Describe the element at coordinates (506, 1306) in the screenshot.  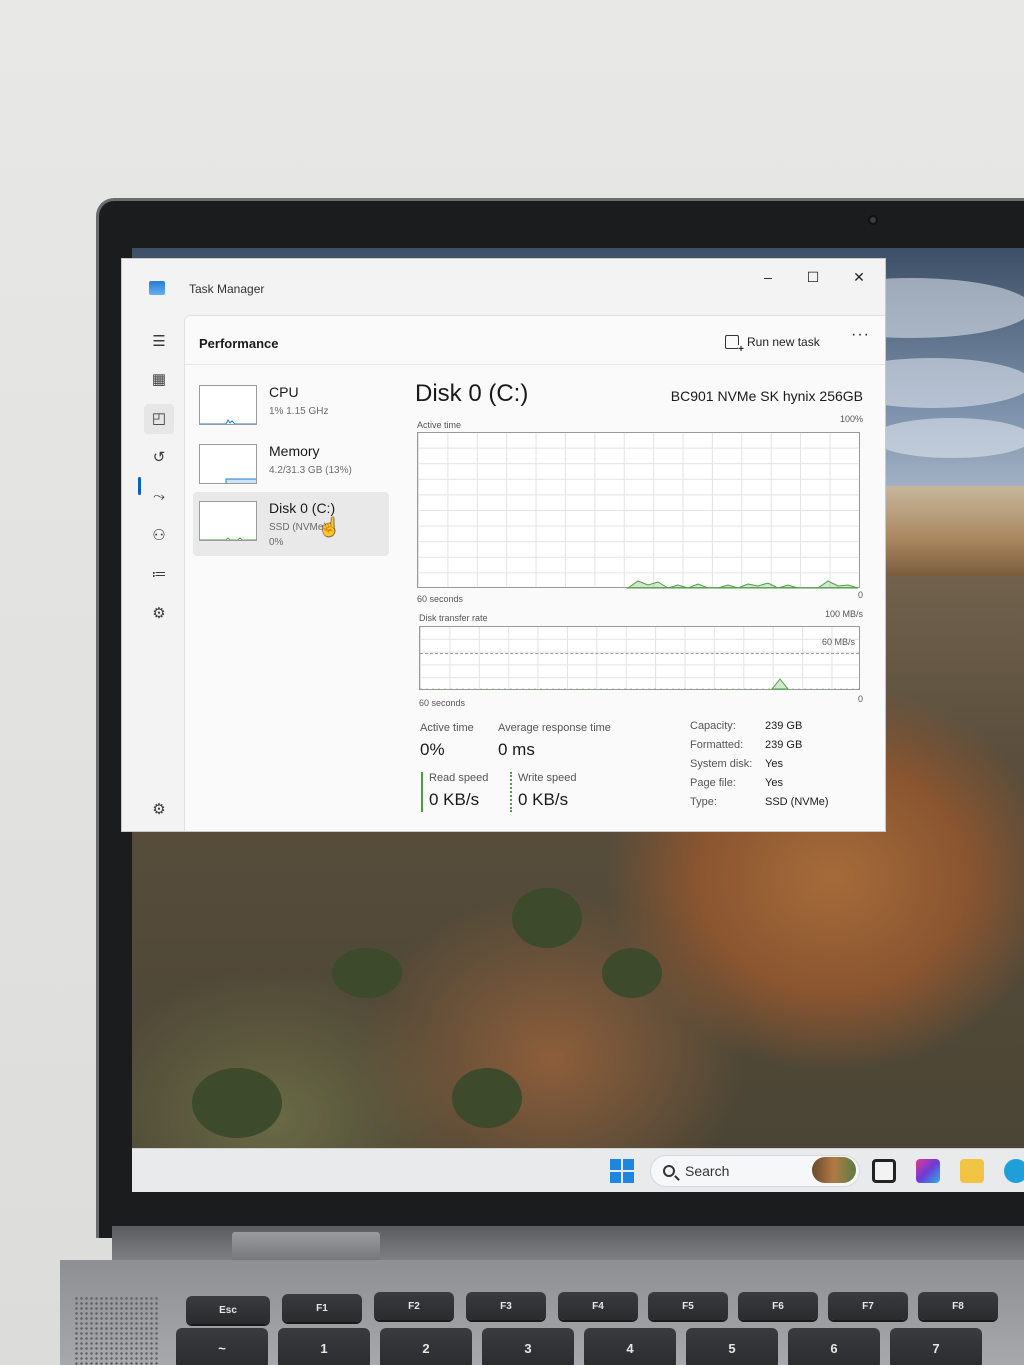
I see `key-f3: F3` at that location.